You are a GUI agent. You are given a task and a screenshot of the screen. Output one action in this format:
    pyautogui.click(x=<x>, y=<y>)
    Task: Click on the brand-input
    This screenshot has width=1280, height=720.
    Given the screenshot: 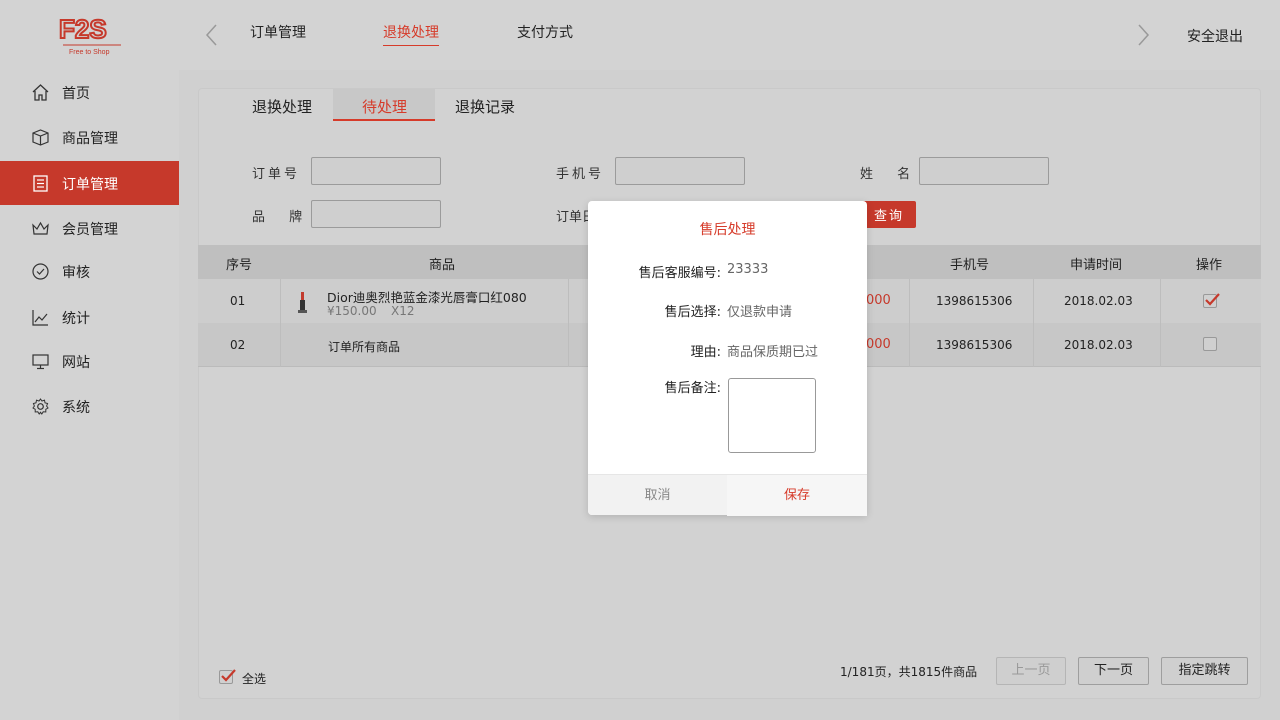 What is the action you would take?
    pyautogui.click(x=376, y=214)
    